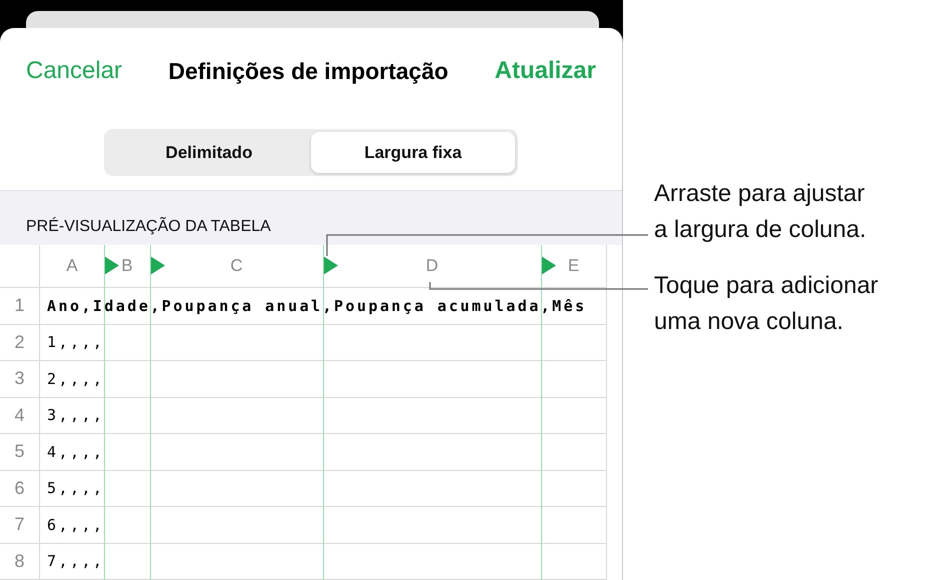 The image size is (939, 580). Describe the element at coordinates (432, 266) in the screenshot. I see `column-label: D` at that location.